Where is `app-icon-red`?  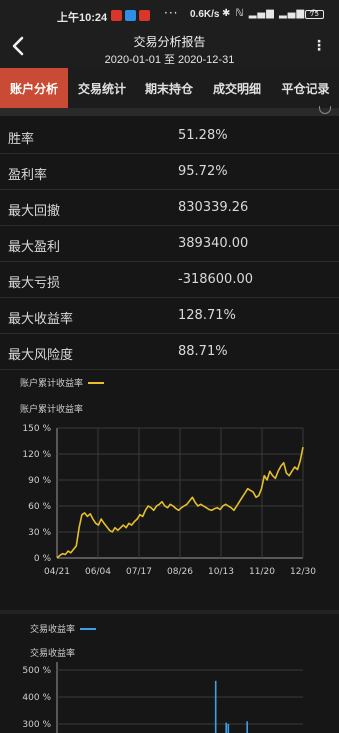 app-icon-red is located at coordinates (116, 15).